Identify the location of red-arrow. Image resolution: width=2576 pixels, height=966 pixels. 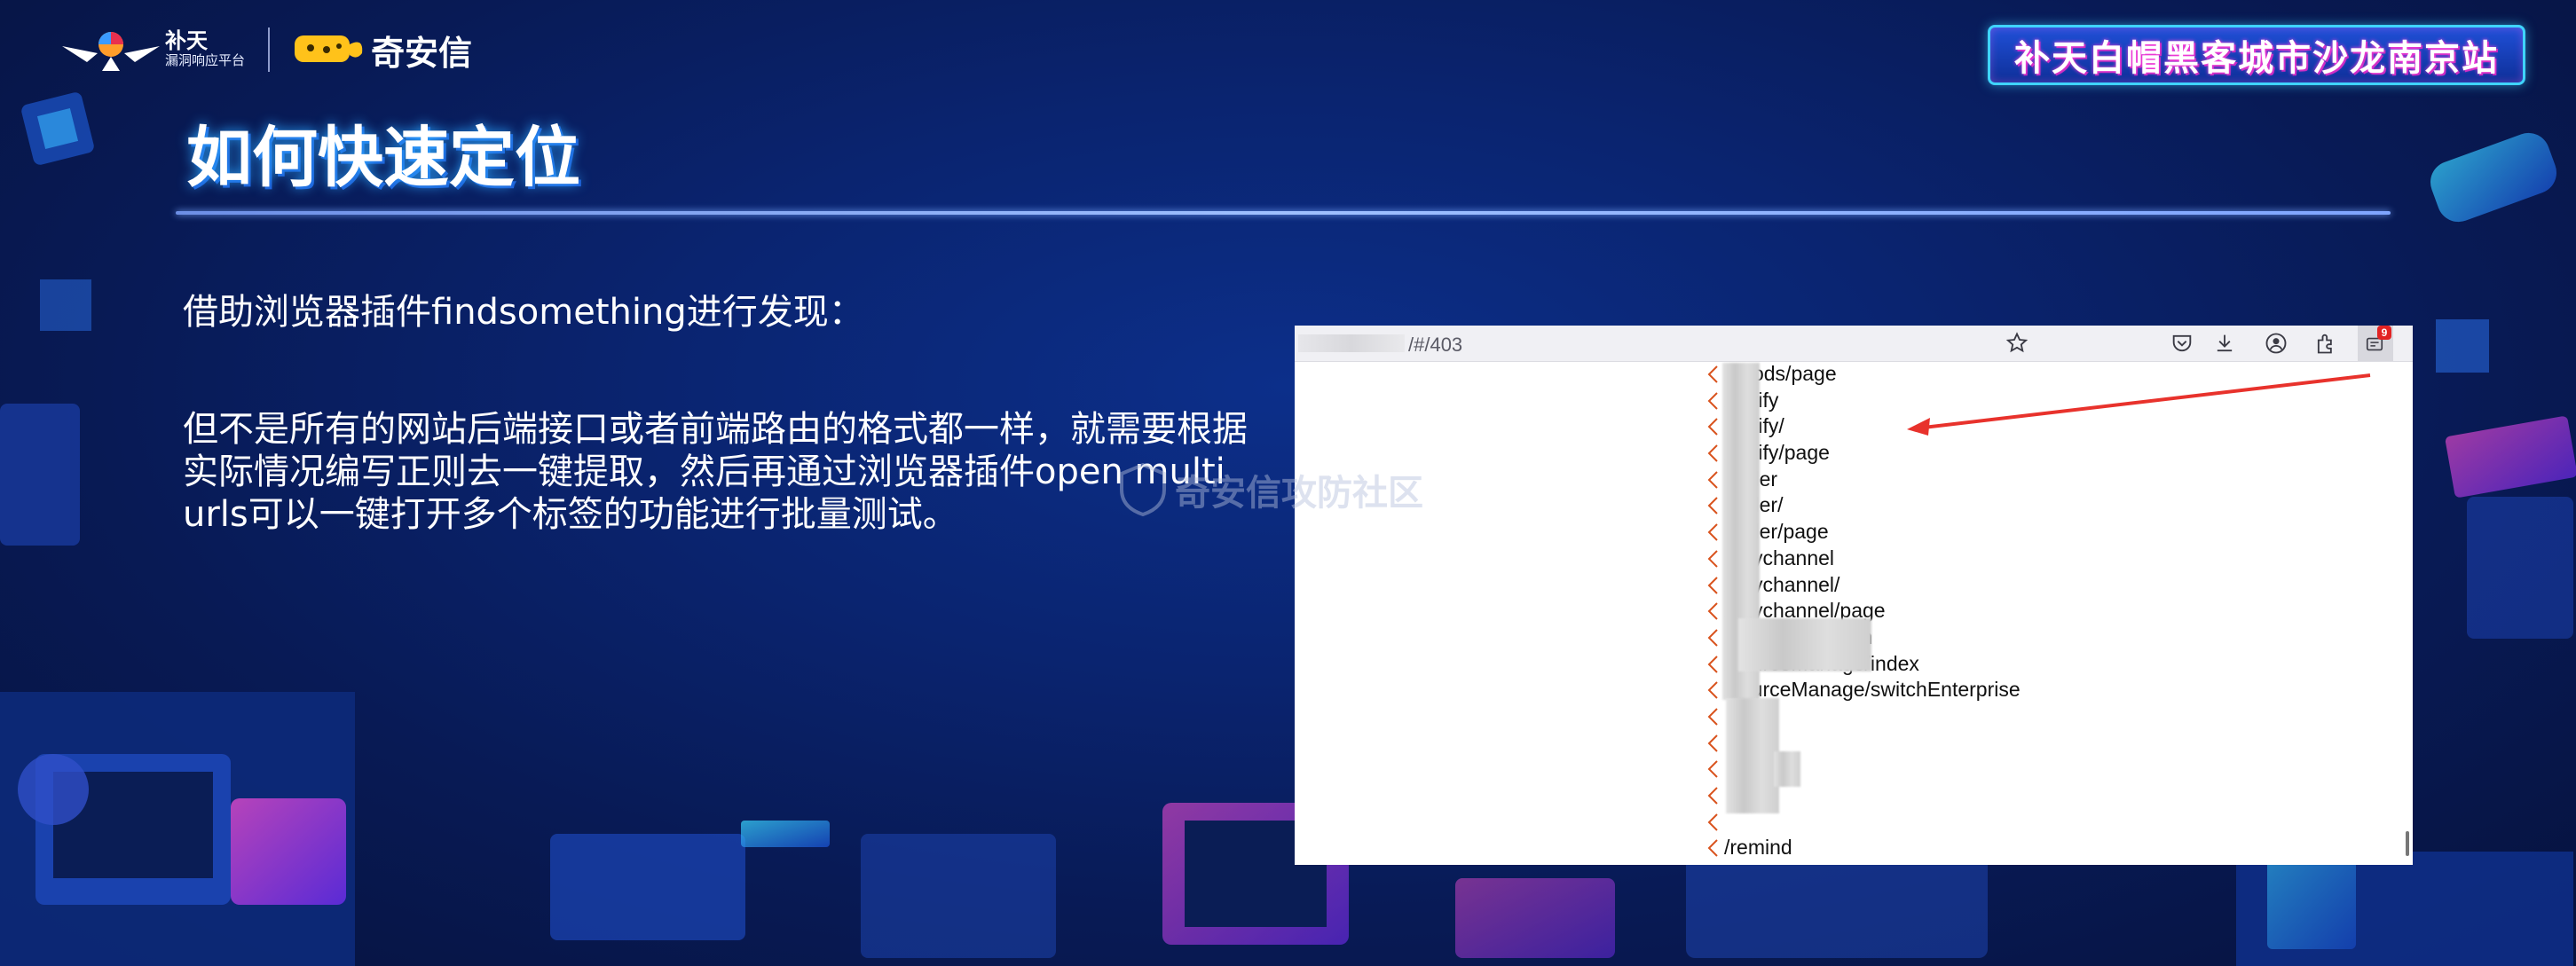
(2139, 404).